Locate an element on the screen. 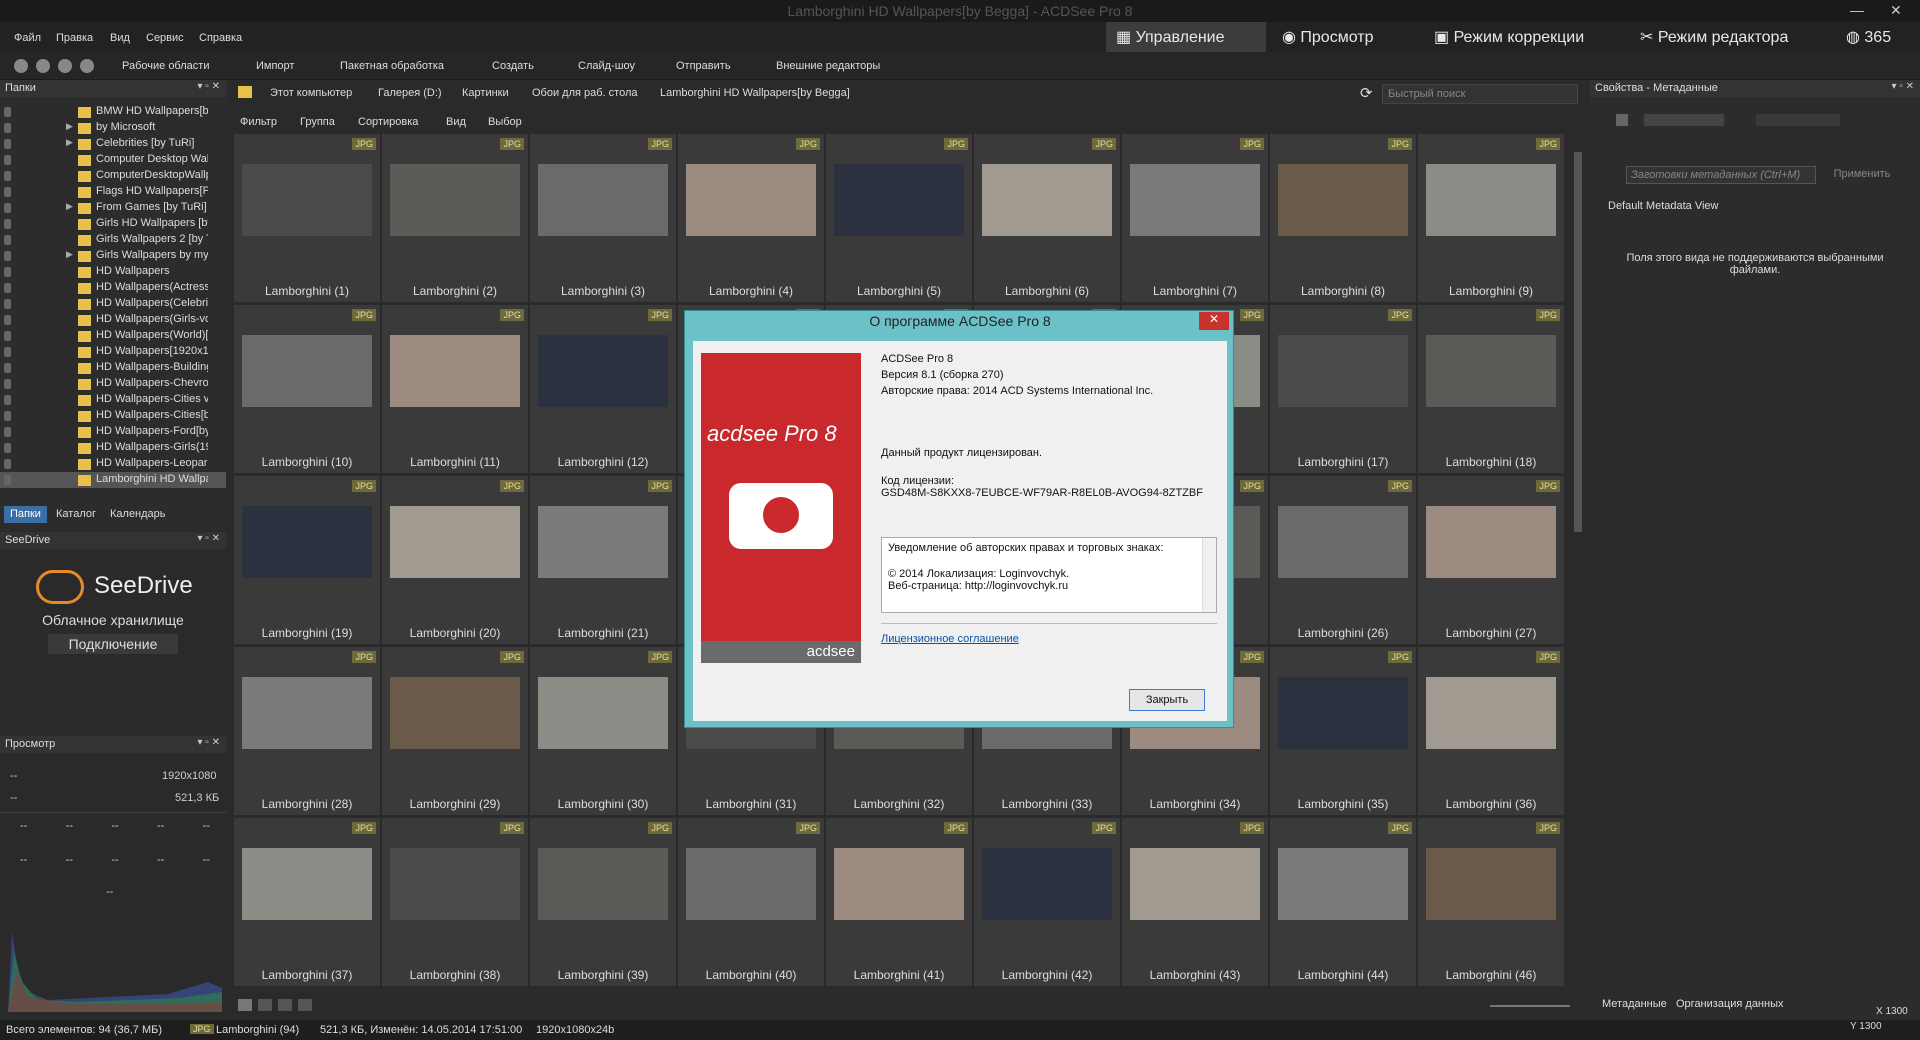 The height and width of the screenshot is (1040, 1920). thumbnail: JPG Lamborghini (43) is located at coordinates (1195, 902).